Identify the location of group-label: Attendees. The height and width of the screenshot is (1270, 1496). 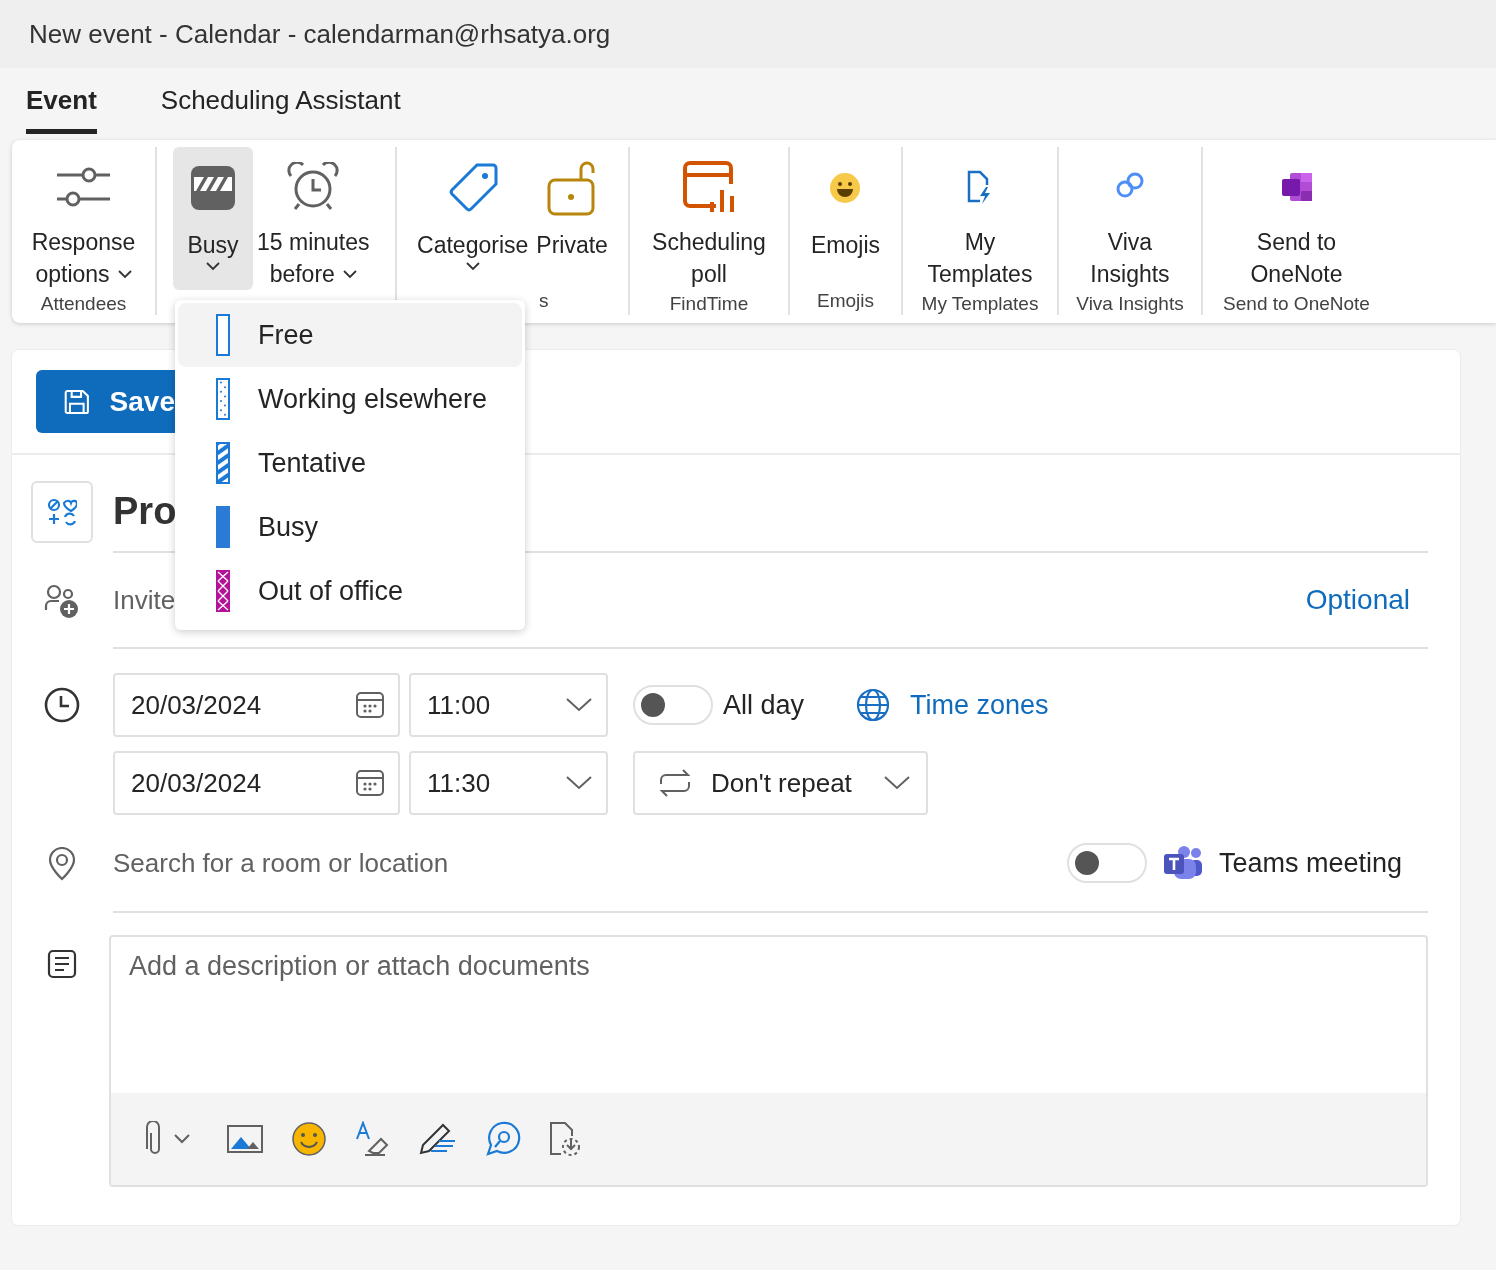
(83, 303).